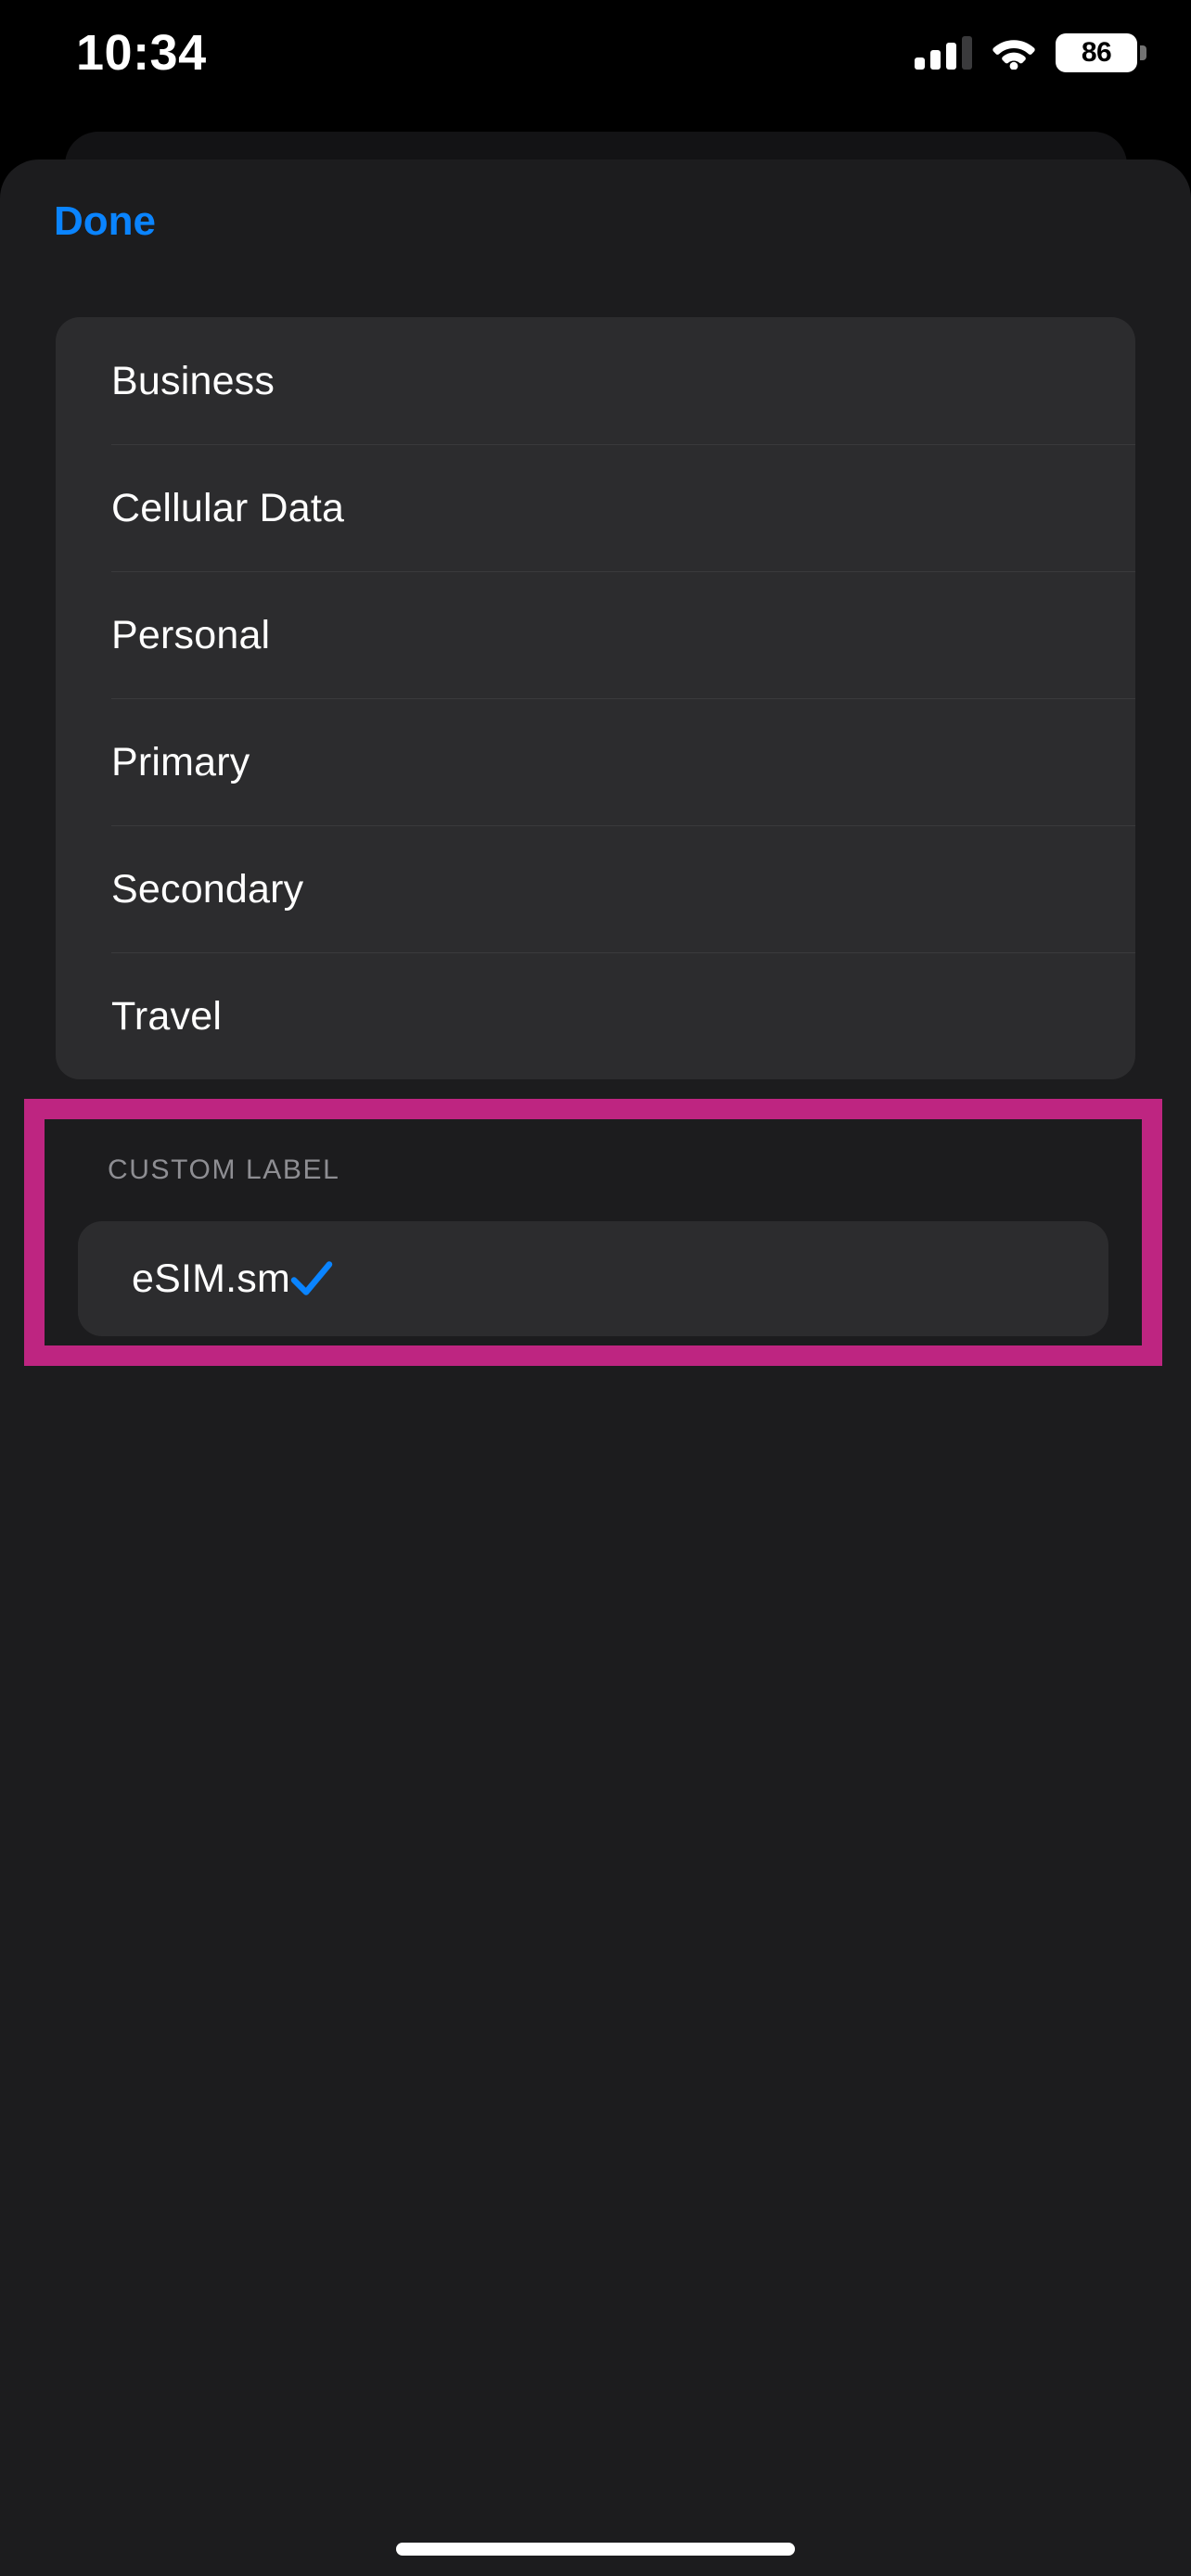 The image size is (1191, 2576). I want to click on option-row-cellular-data: Cellular Data, so click(595, 508).